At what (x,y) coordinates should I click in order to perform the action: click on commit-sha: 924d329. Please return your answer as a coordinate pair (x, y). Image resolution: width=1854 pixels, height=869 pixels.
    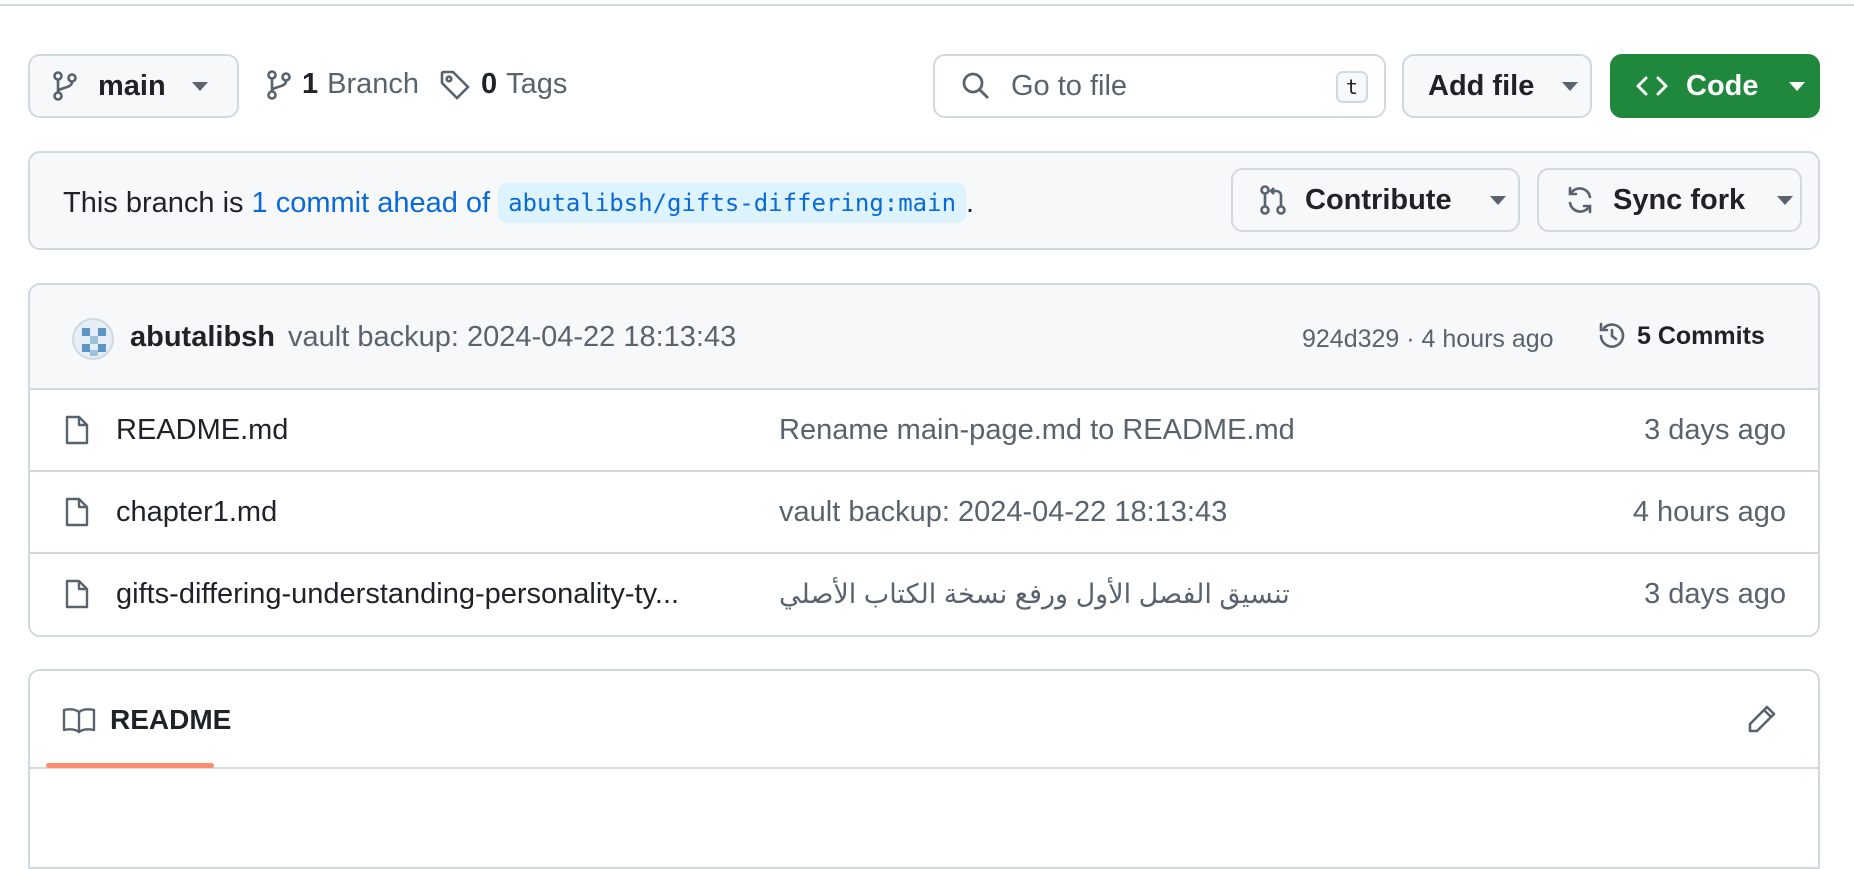
    Looking at the image, I should click on (1350, 339).